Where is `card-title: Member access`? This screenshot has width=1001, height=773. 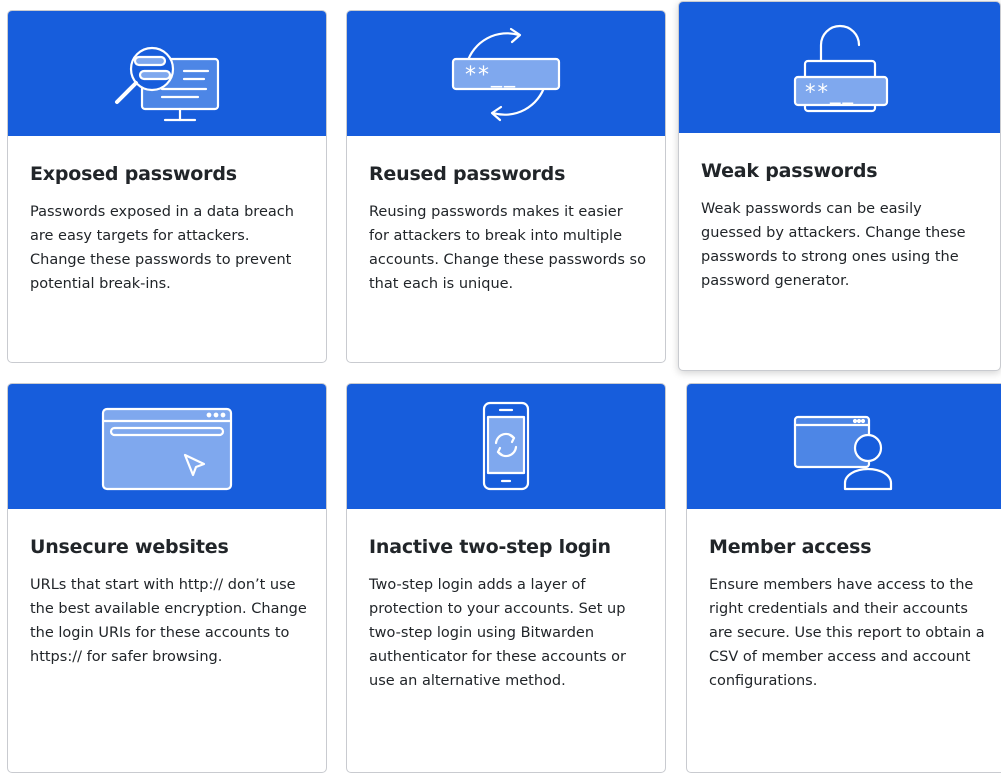
card-title: Member access is located at coordinates (790, 547).